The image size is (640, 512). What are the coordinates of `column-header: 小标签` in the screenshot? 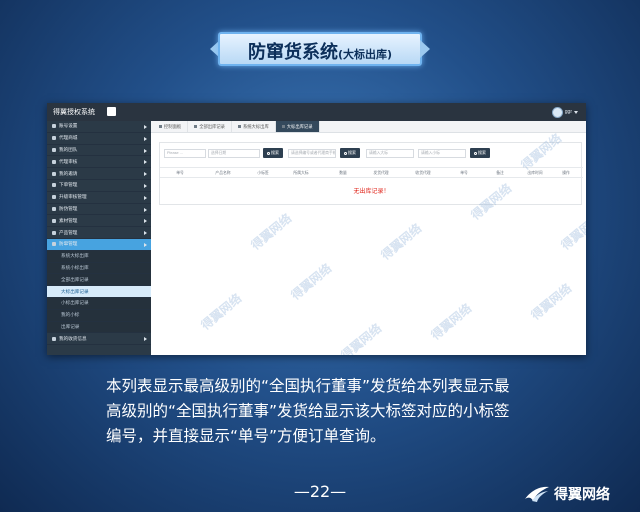 It's located at (263, 173).